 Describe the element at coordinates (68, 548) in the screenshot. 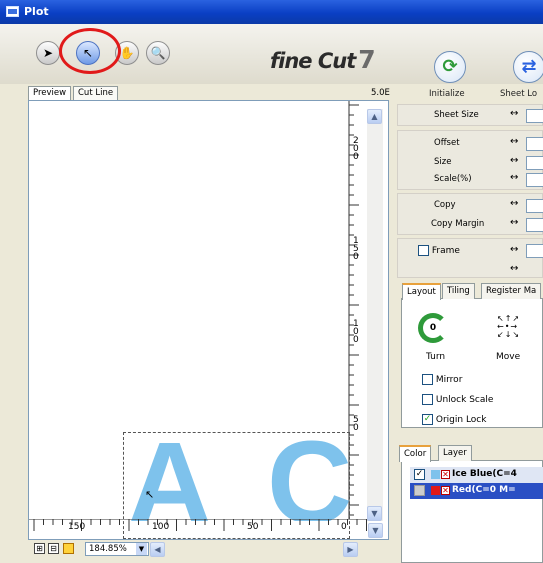

I see `zoom-selection-icon` at that location.